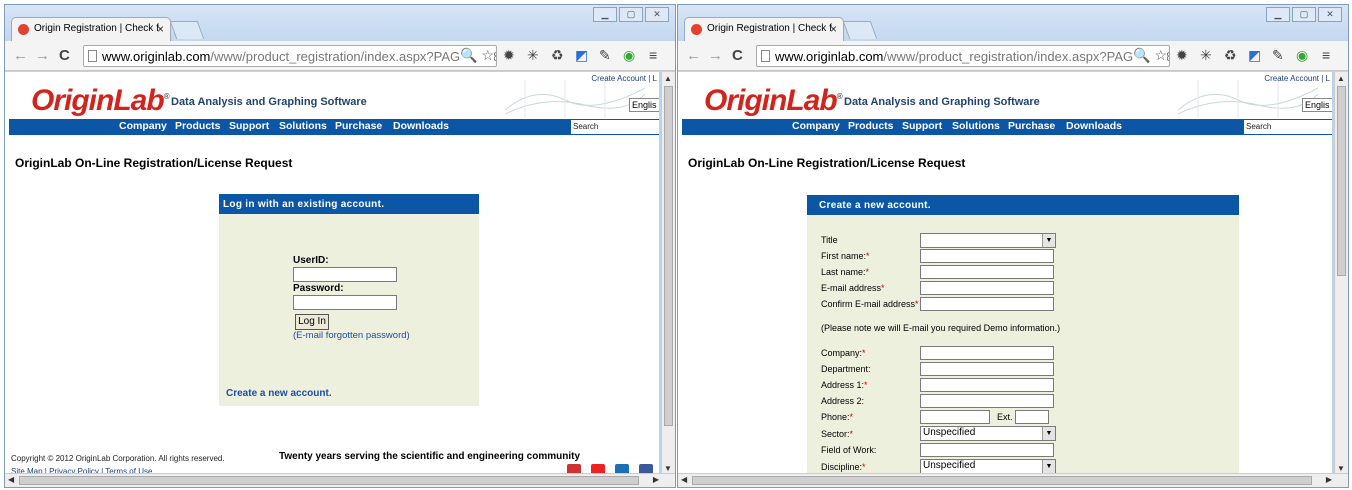 The height and width of the screenshot is (490, 1352). Describe the element at coordinates (279, 393) in the screenshot. I see `create-account-link: Create a new account.` at that location.